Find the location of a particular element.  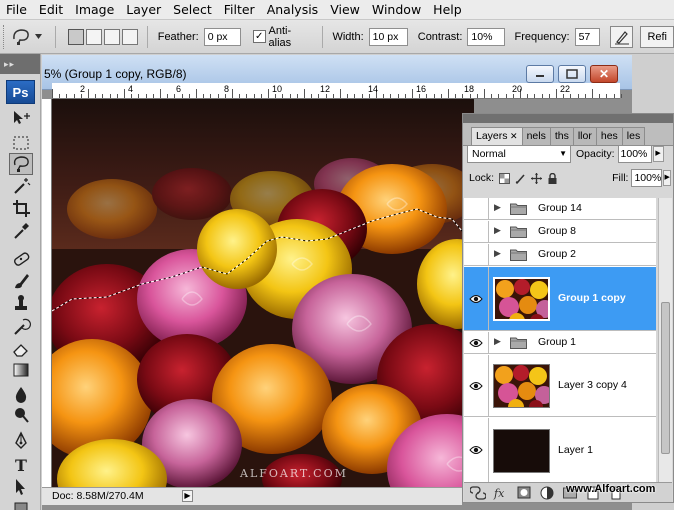

lock-pixels-icon is located at coordinates (520, 178).